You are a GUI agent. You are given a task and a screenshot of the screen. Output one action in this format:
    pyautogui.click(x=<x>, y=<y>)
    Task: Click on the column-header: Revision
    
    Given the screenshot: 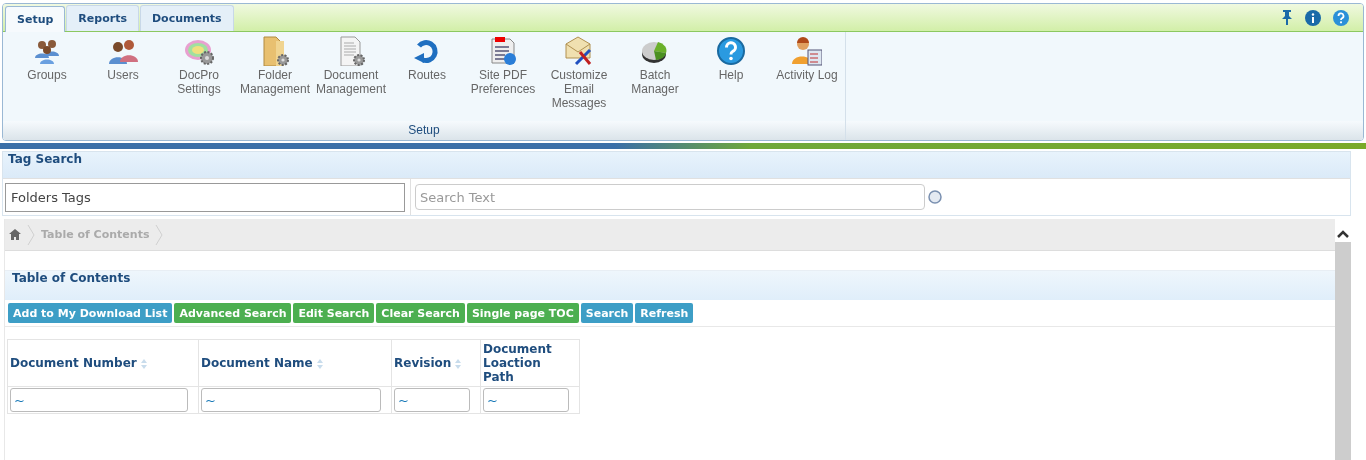 What is the action you would take?
    pyautogui.click(x=423, y=363)
    